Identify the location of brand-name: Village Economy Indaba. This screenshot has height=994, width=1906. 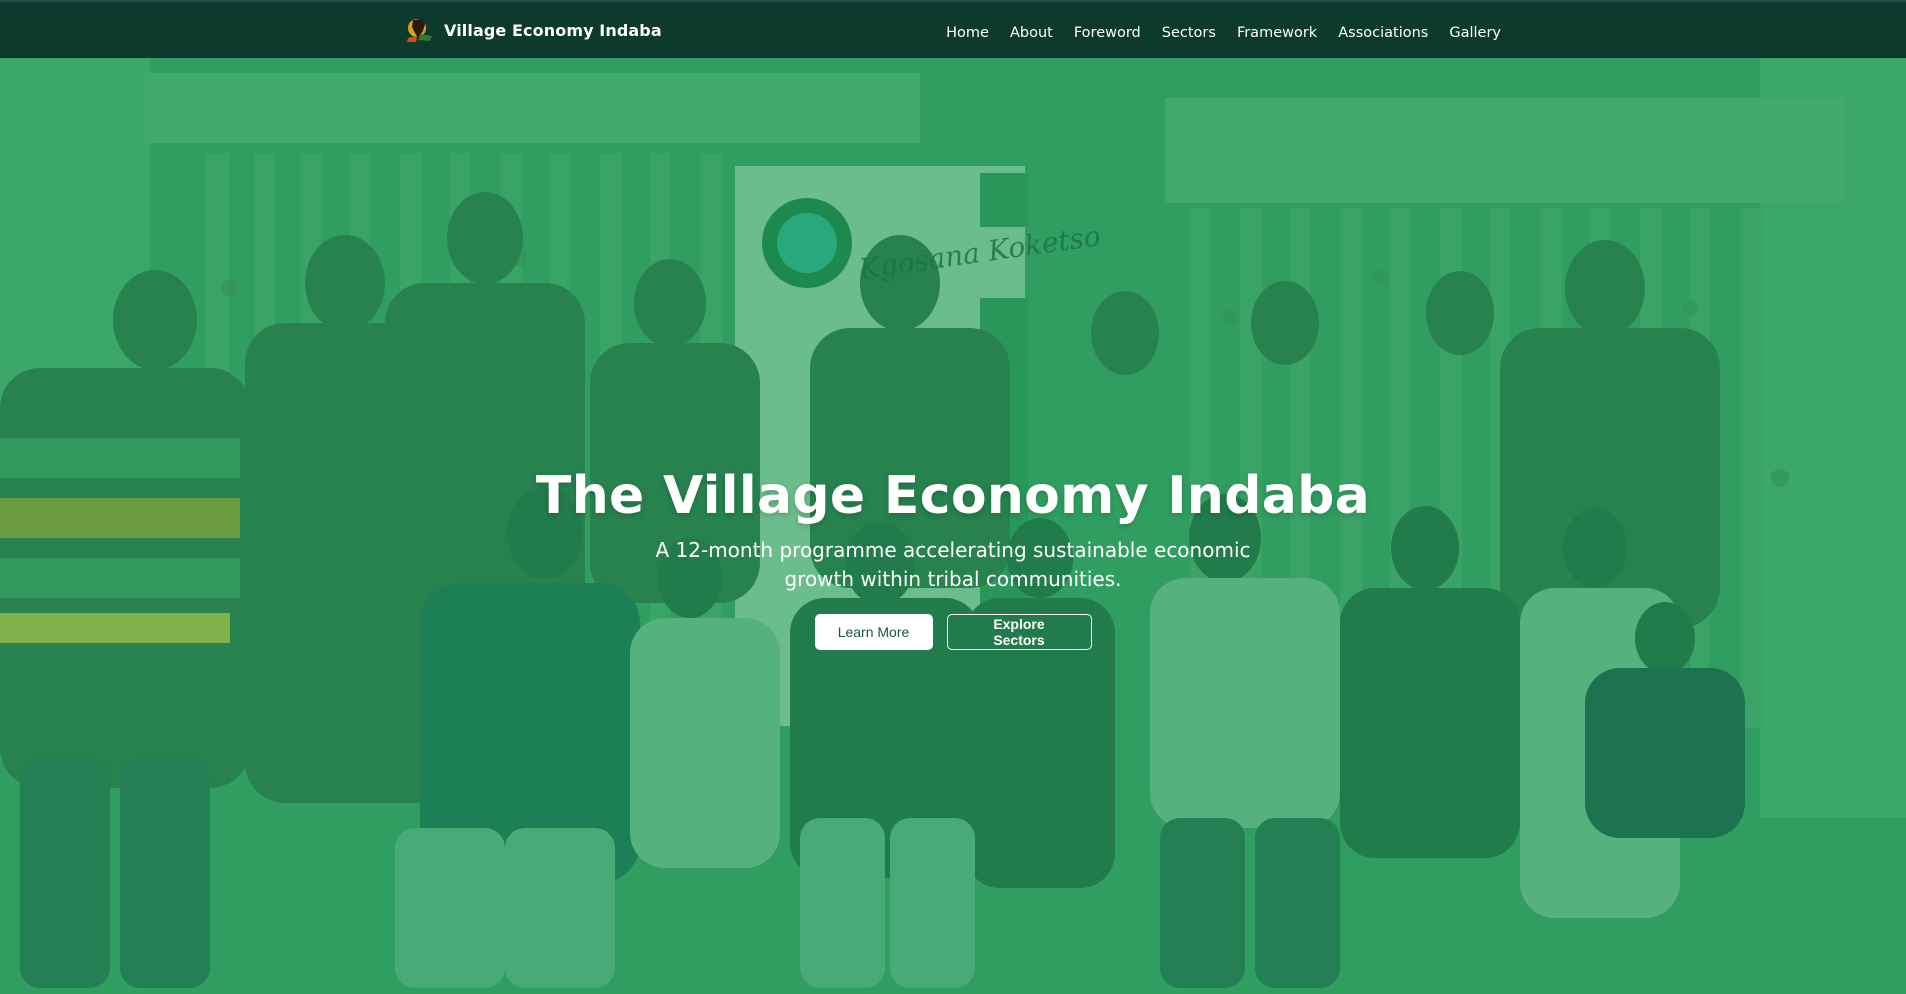
(553, 30).